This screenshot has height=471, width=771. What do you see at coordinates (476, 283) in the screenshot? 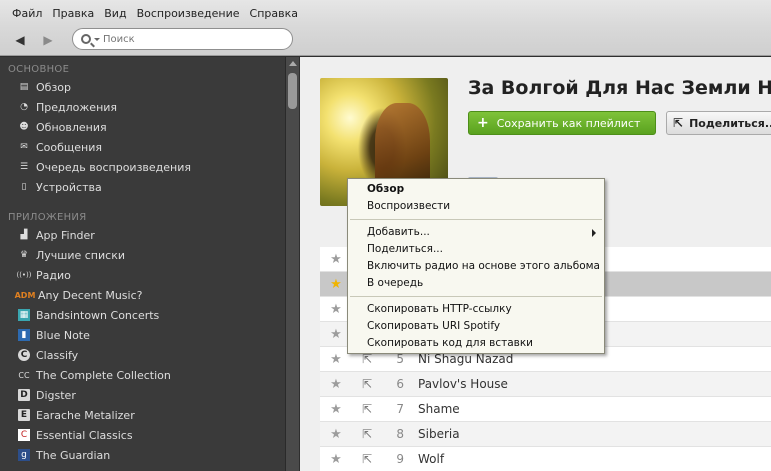
I see `context-menu-item-queue: В очередь` at bounding box center [476, 283].